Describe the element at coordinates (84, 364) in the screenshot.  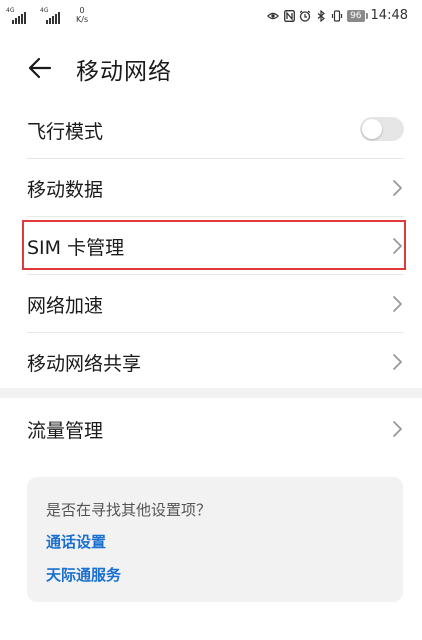
I see `hotspot-sharing-label: 移动网络共享` at that location.